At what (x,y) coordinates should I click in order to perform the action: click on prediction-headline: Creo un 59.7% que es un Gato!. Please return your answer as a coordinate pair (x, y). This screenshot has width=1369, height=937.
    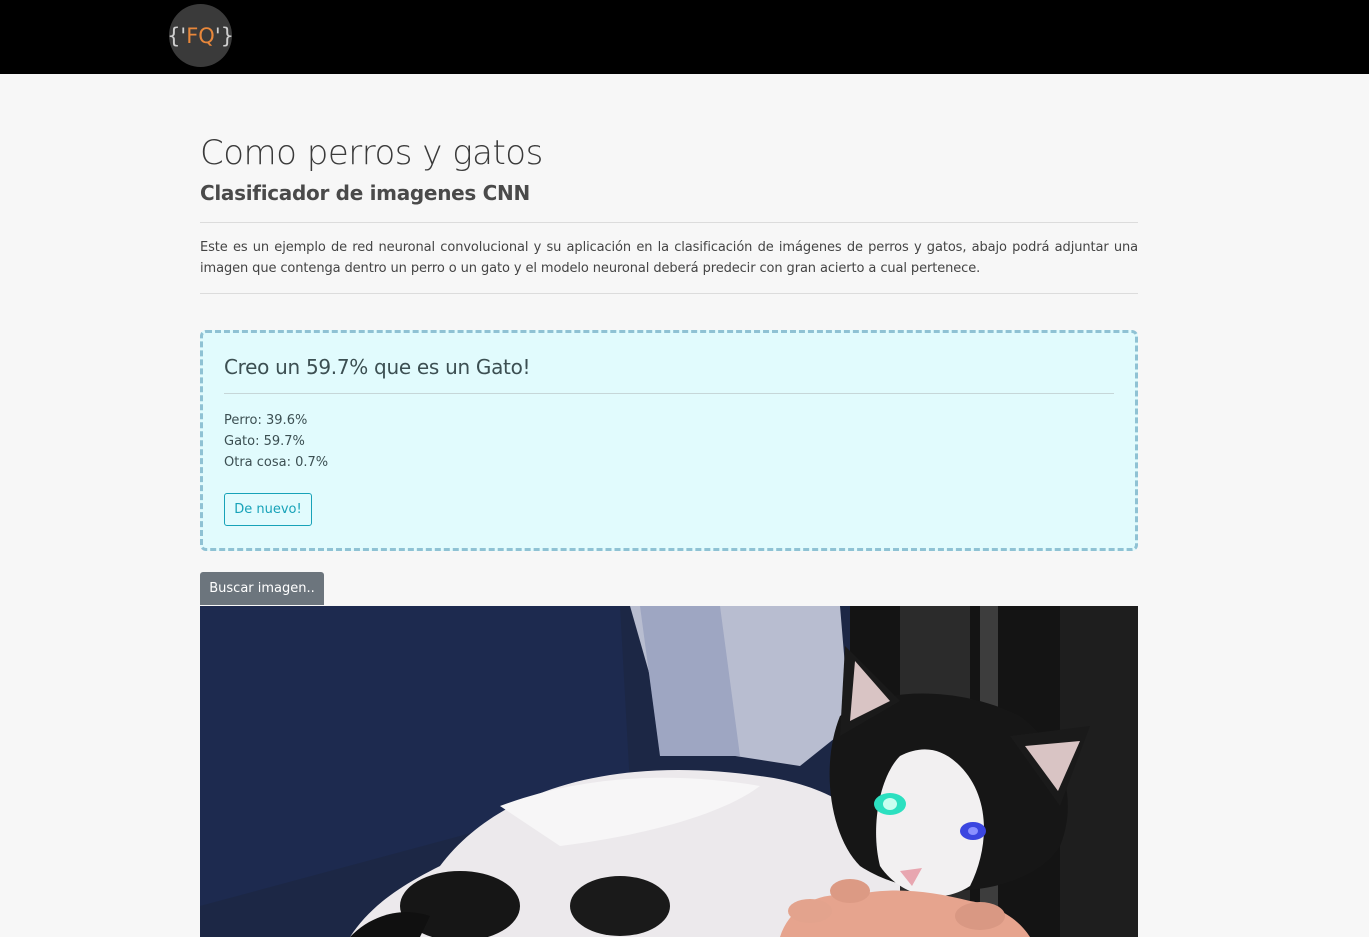
    Looking at the image, I should click on (377, 367).